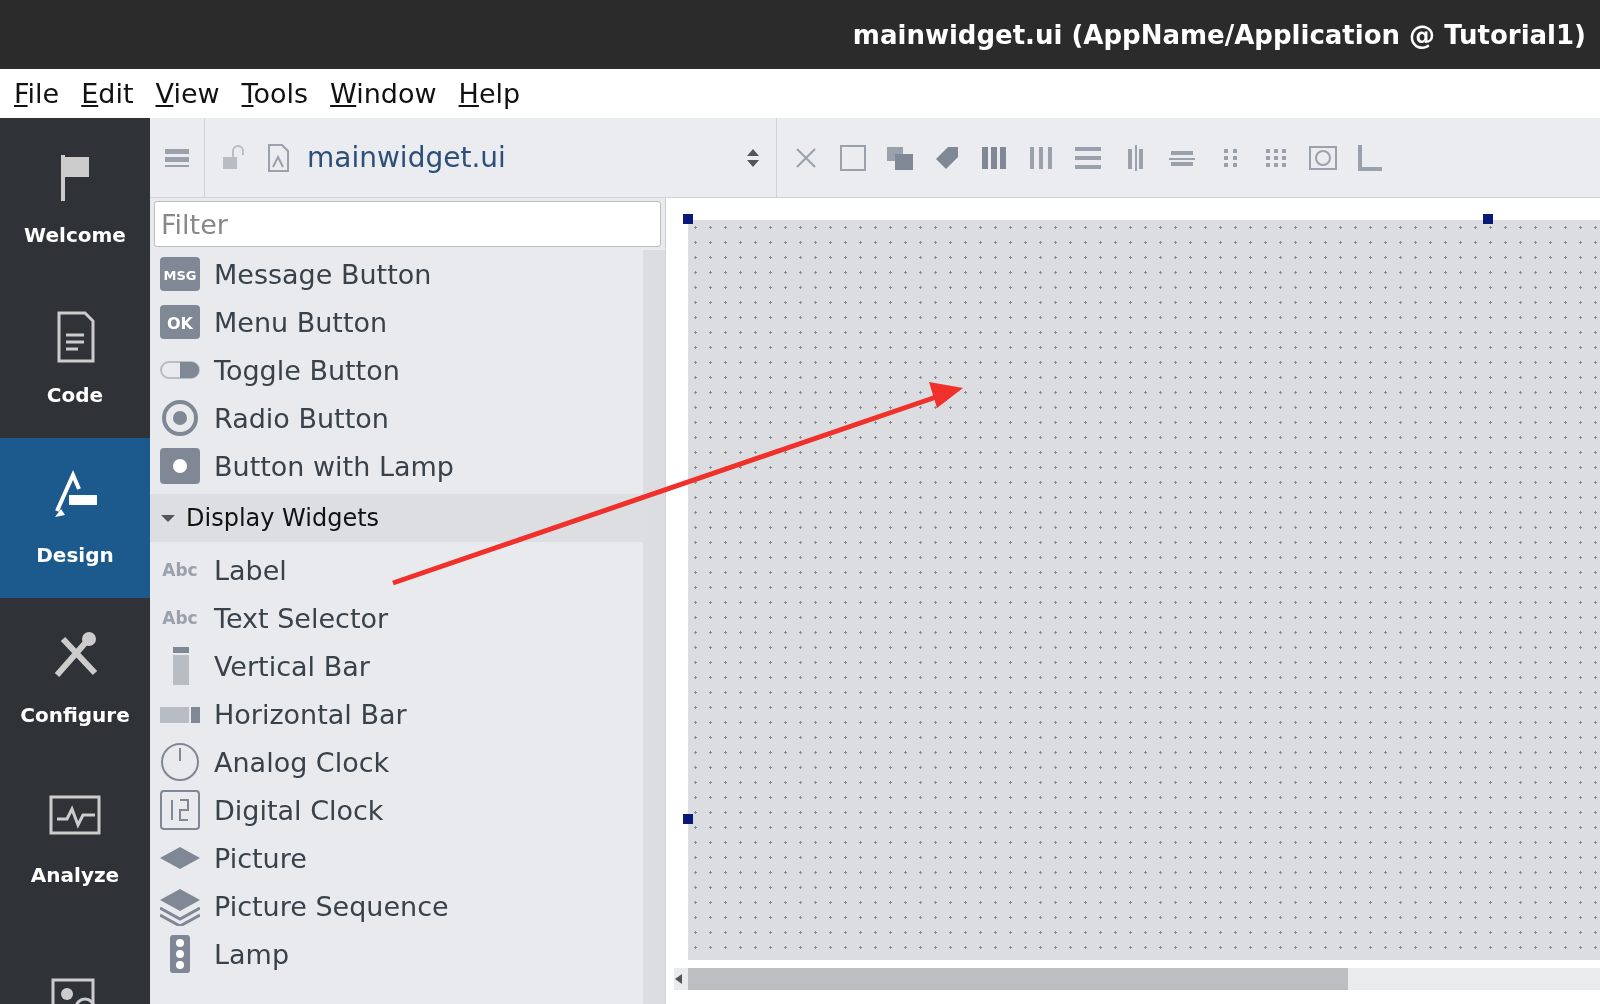  I want to click on left-arrow-icon, so click(679, 979).